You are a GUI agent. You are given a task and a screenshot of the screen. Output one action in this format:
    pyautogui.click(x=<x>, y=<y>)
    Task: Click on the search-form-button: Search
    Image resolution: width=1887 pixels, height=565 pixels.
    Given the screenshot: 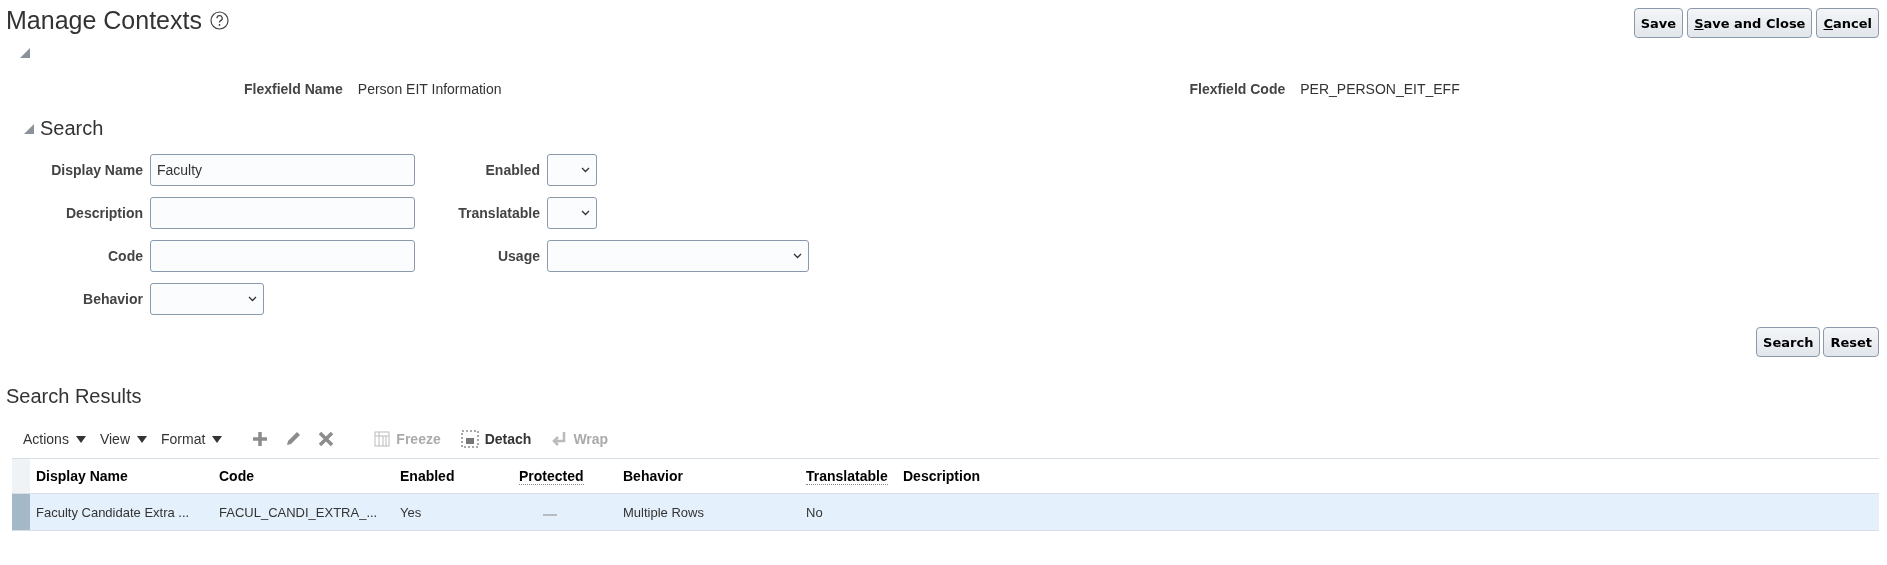 What is the action you would take?
    pyautogui.click(x=1788, y=342)
    